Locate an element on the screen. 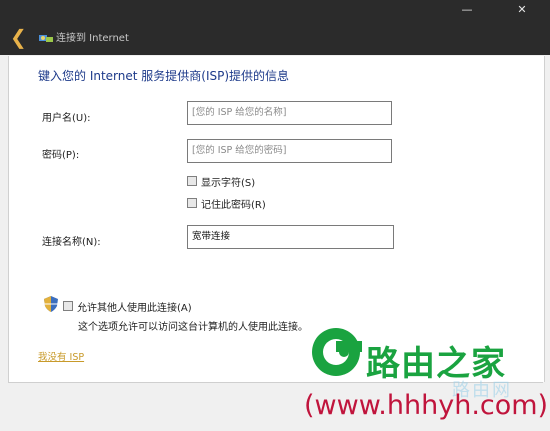 The width and height of the screenshot is (550, 431). back-arrow-icon: ❮ is located at coordinates (19, 37).